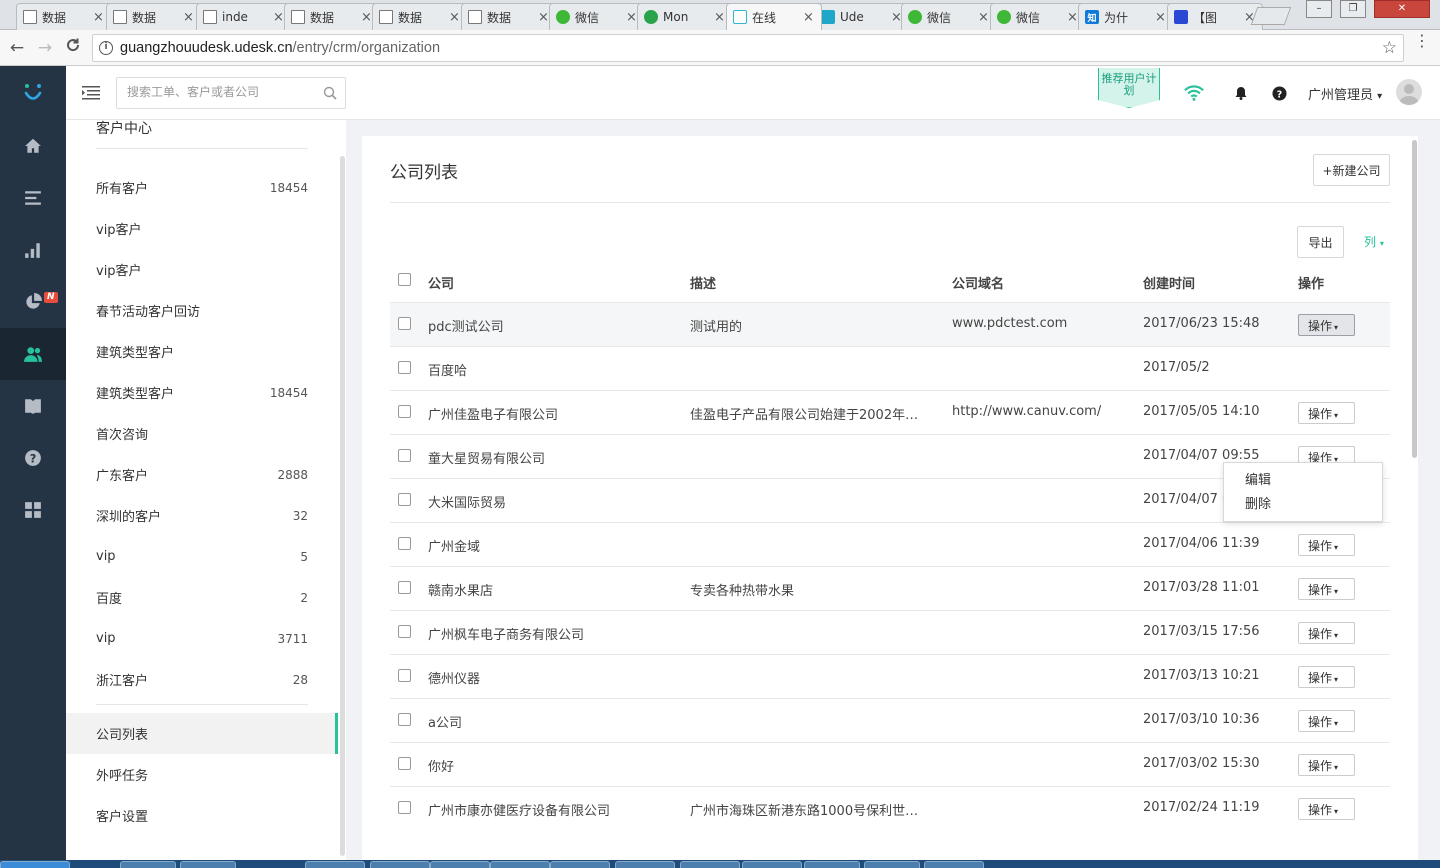 Image resolution: width=1440 pixels, height=868 pixels. What do you see at coordinates (703, 282) in the screenshot?
I see `col-description: 描述` at bounding box center [703, 282].